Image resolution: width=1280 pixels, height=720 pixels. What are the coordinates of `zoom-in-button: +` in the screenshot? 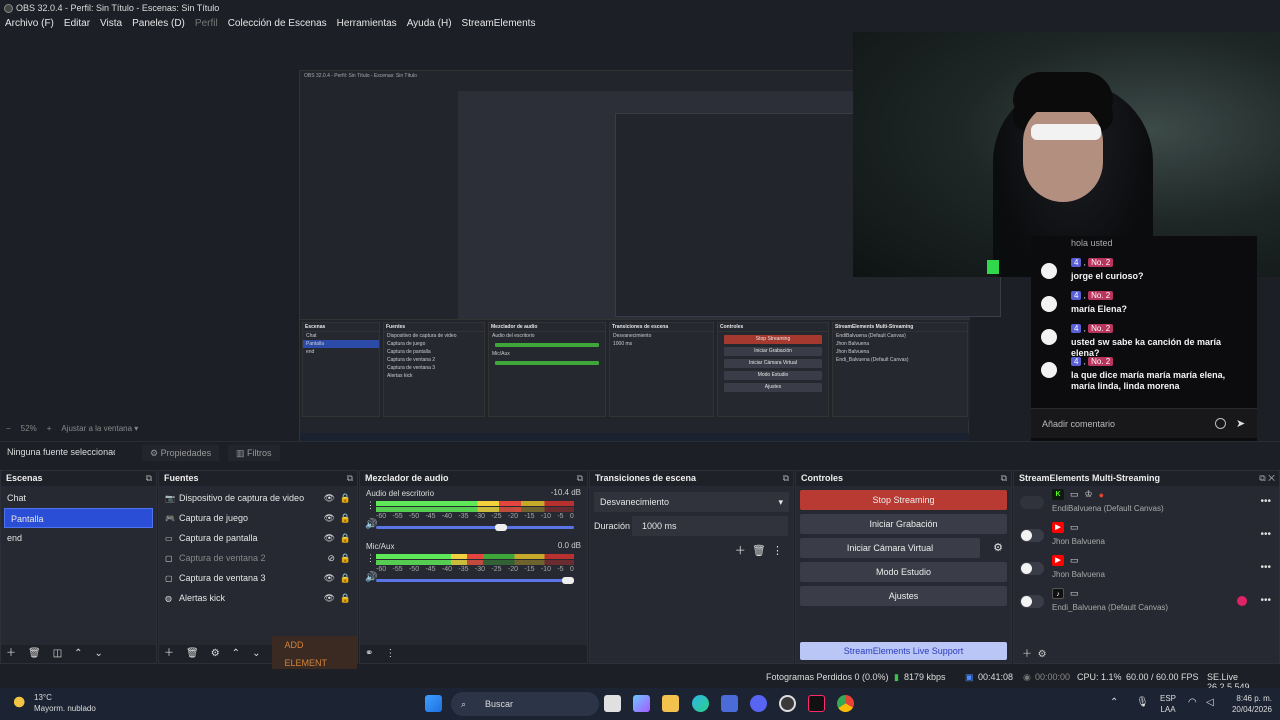 It's located at (49, 430).